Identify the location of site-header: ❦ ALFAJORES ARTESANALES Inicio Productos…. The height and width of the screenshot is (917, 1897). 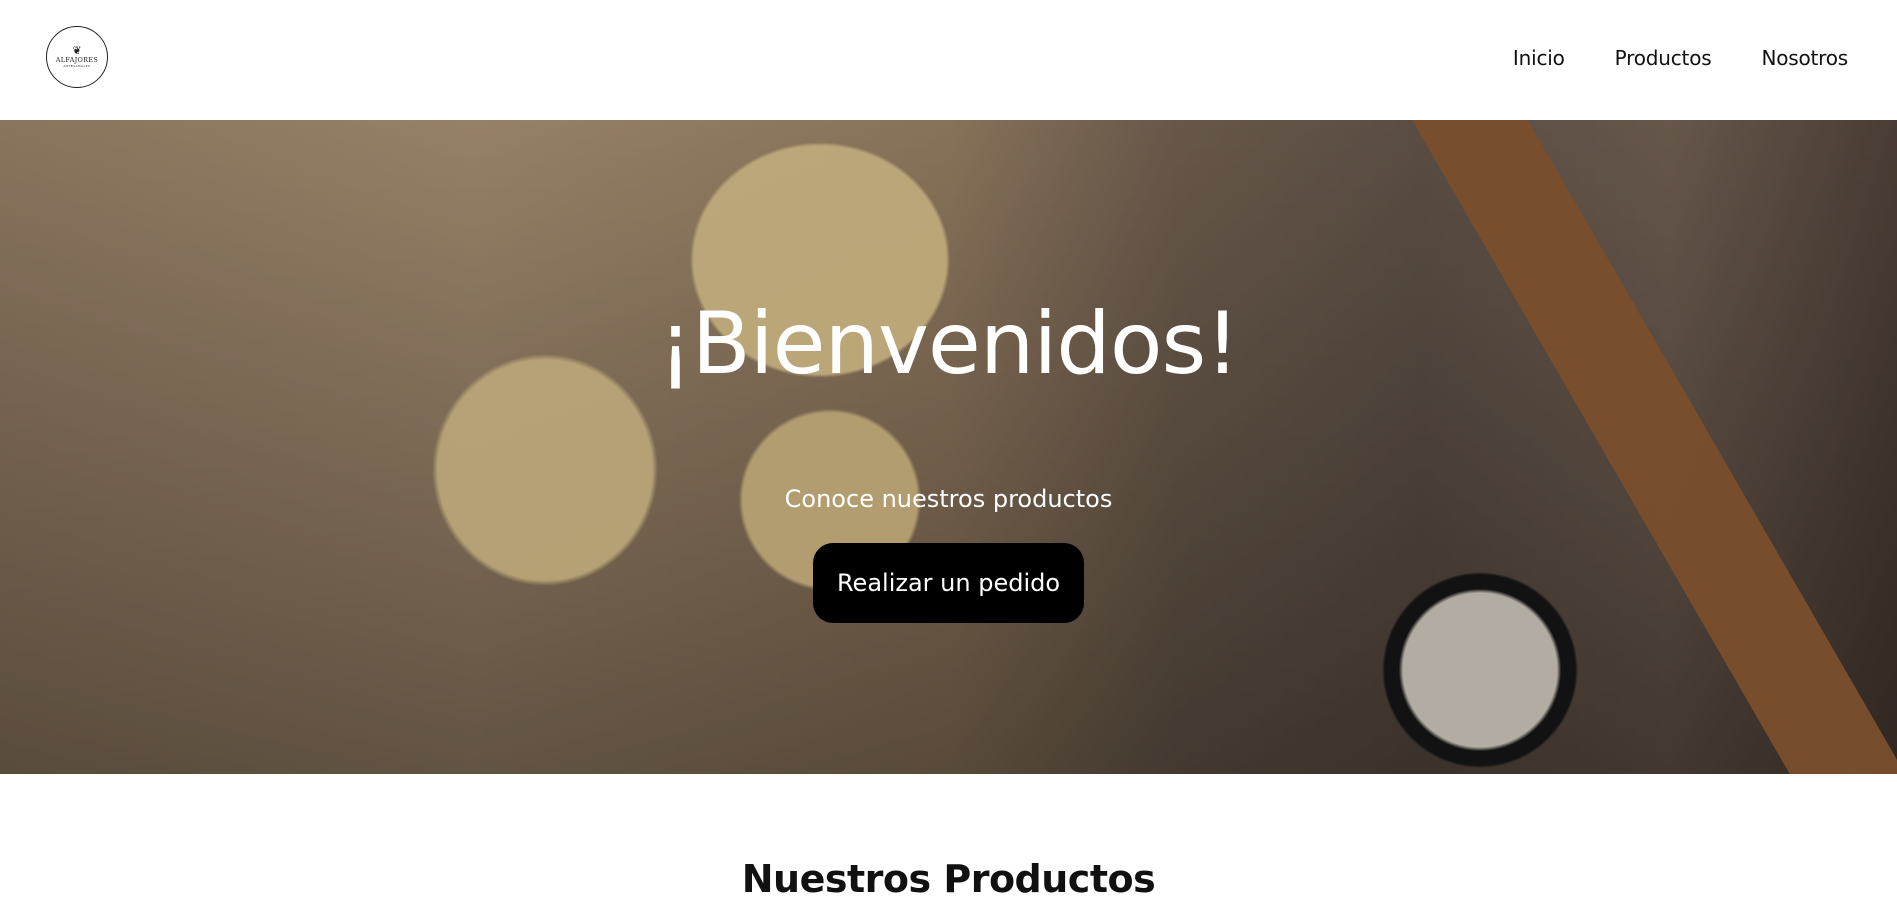
(948, 60).